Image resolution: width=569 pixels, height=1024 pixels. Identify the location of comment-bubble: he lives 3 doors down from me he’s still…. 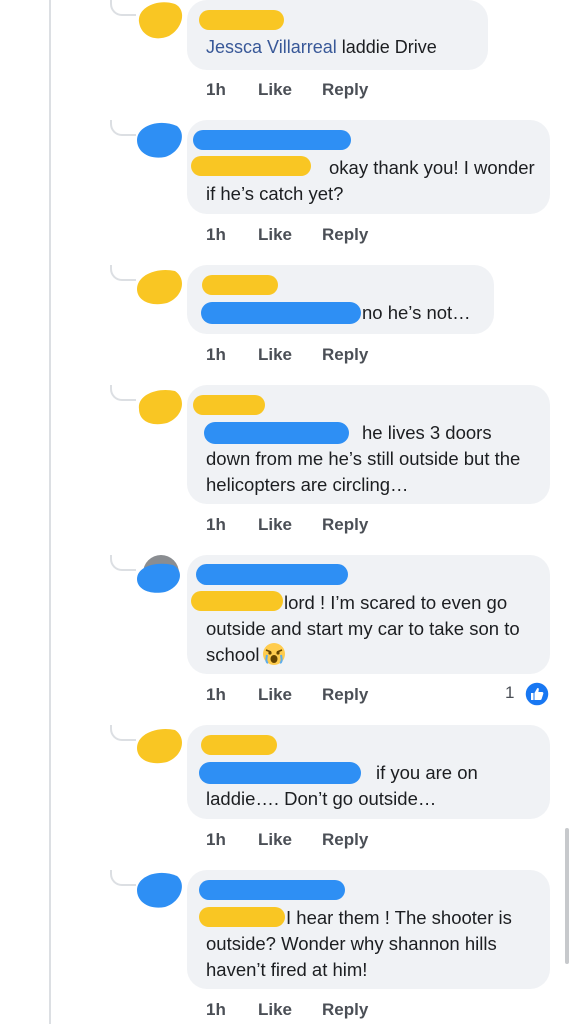
(368, 444).